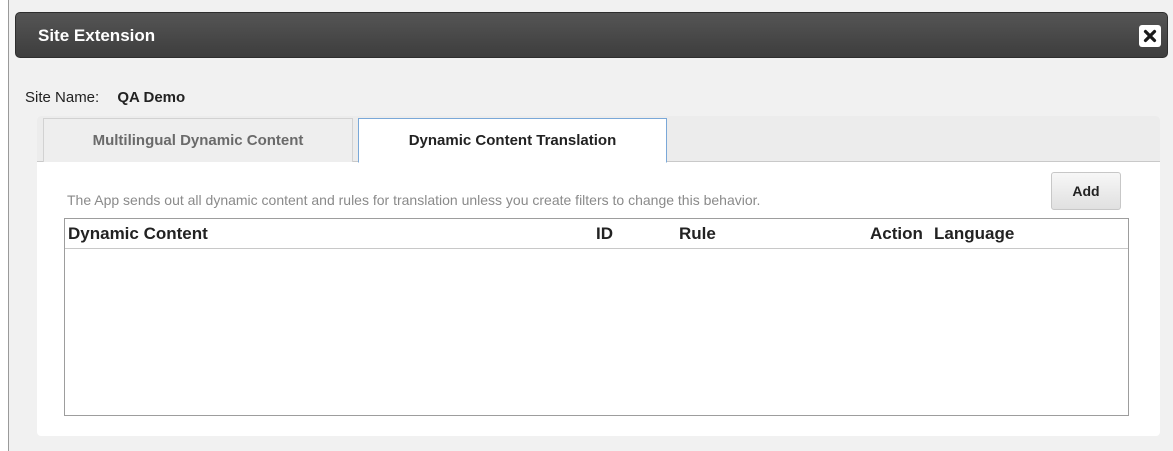  What do you see at coordinates (97, 35) in the screenshot?
I see `dialog-title: Site Extension` at bounding box center [97, 35].